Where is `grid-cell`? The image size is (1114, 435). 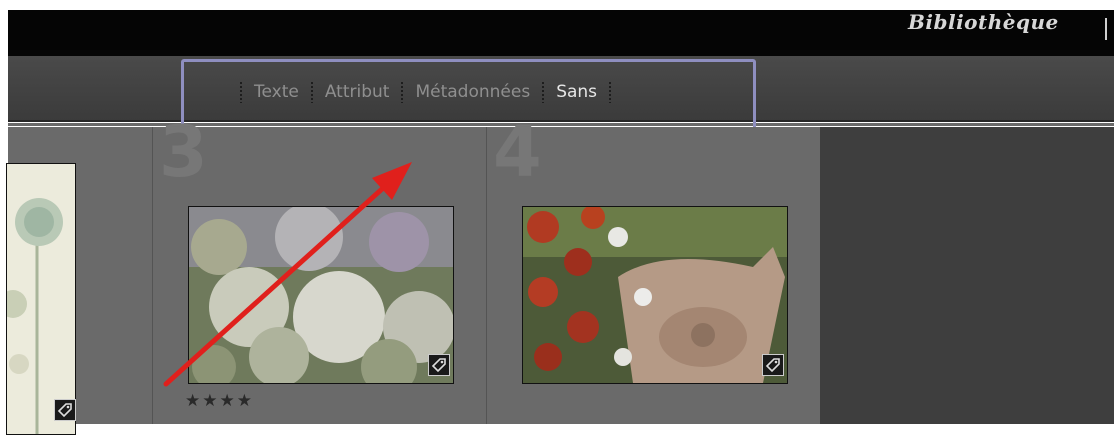
grid-cell is located at coordinates (79, 281).